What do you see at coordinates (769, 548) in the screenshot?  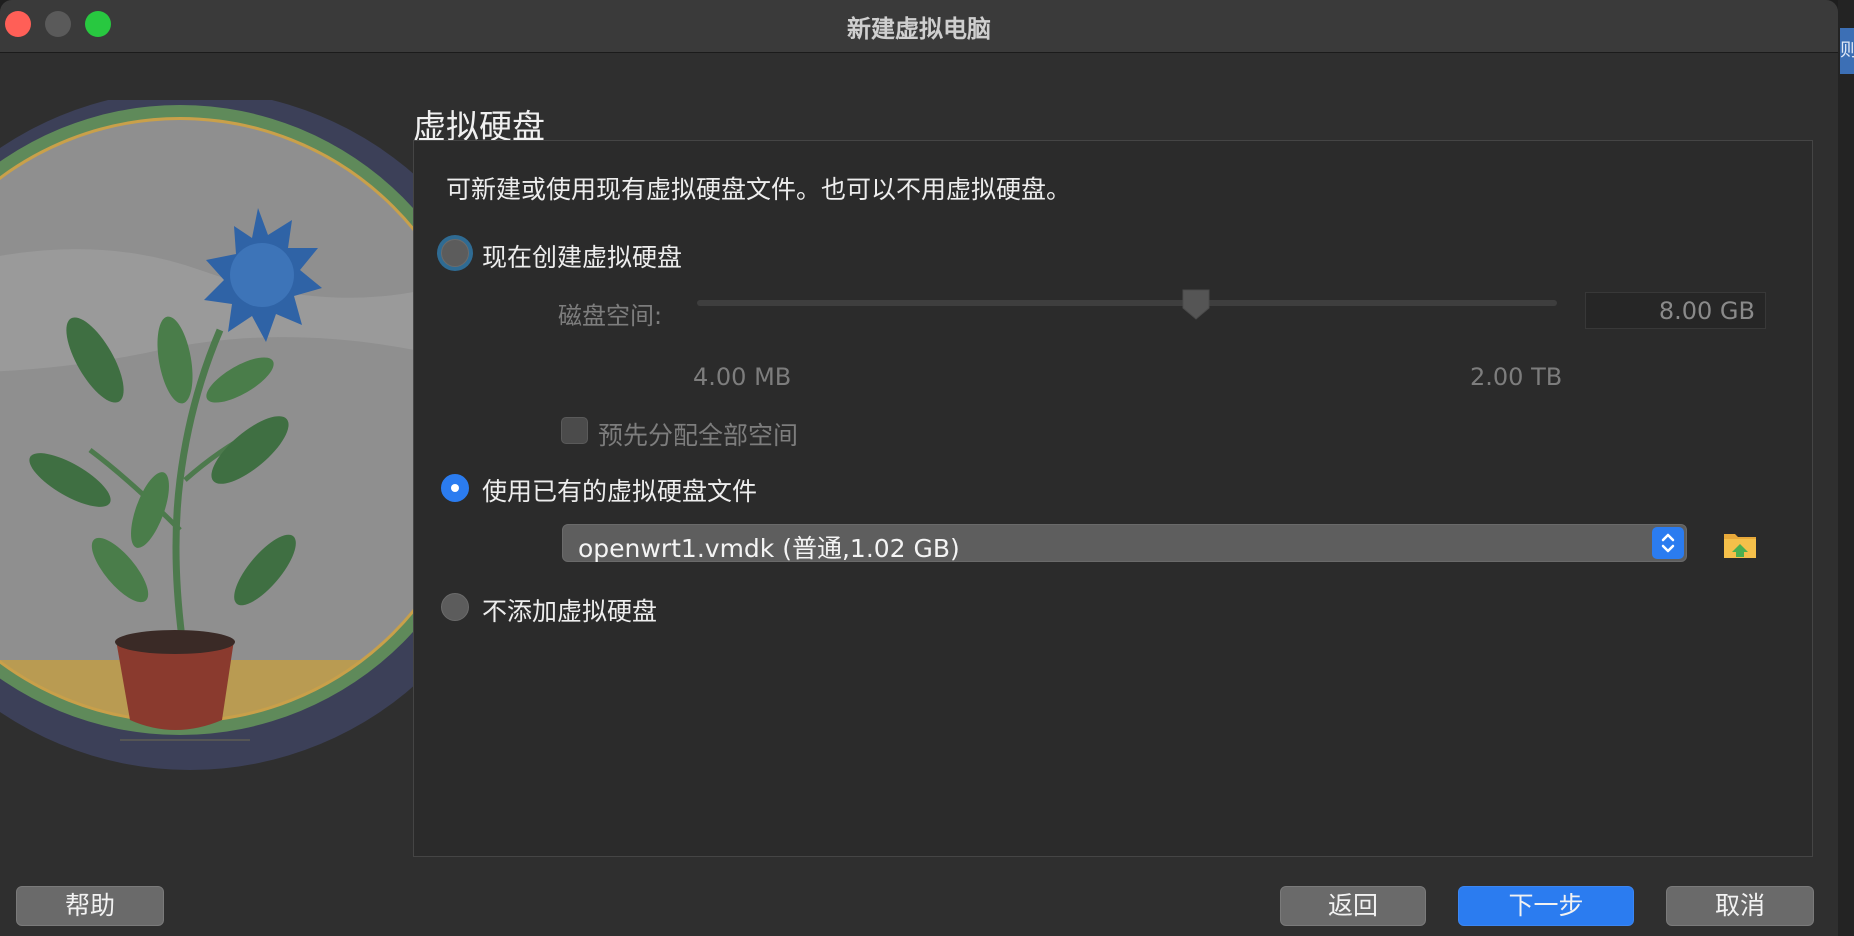 I see `existing-disk-value: openwrt1.vmdk (普通,1.02 GB)` at bounding box center [769, 548].